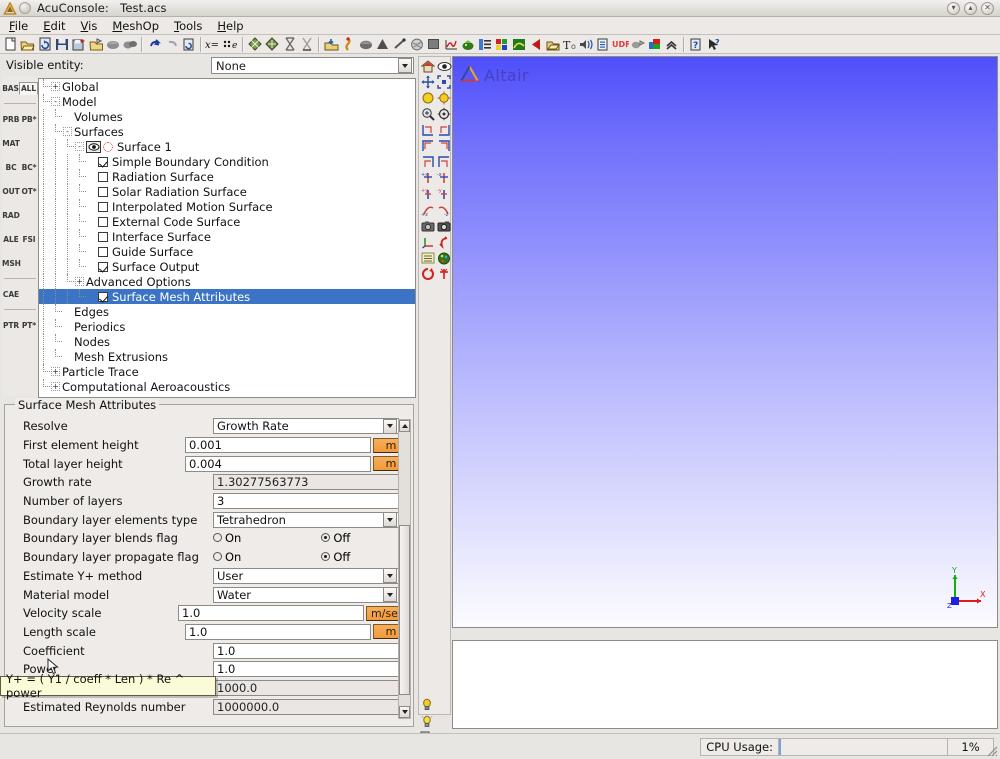 This screenshot has width=1000, height=759. Describe the element at coordinates (18, 26) in the screenshot. I see `menu-file: File` at that location.